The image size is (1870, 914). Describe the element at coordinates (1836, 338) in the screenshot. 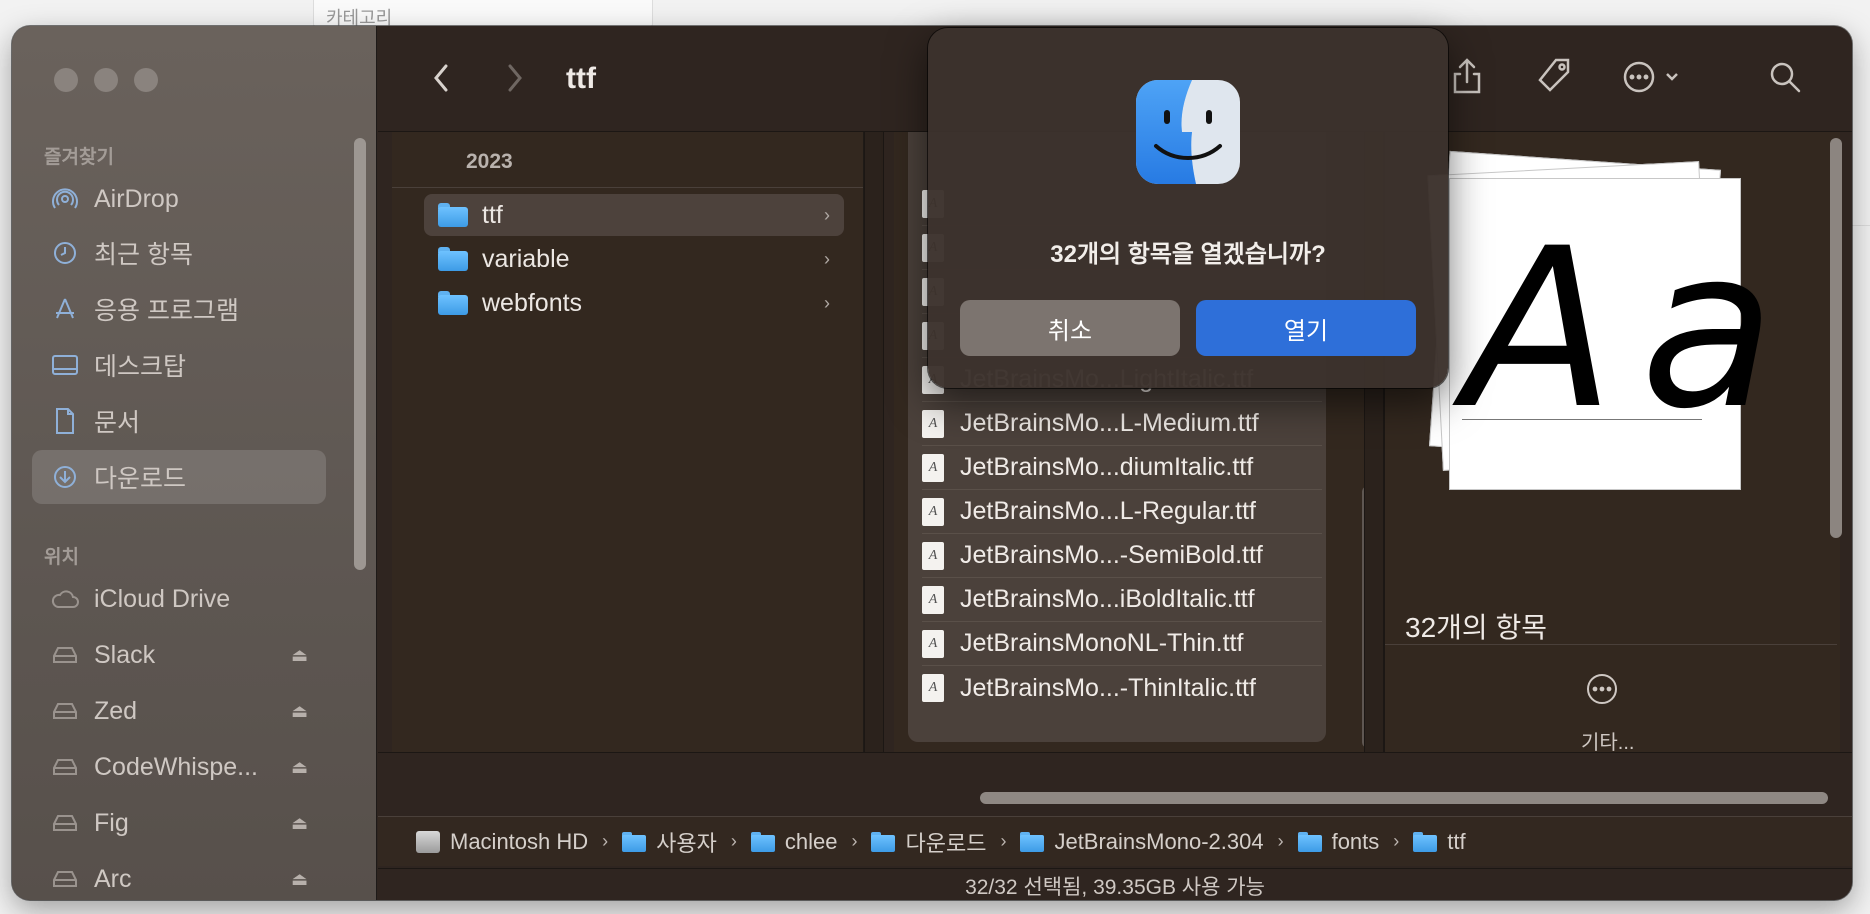

I see `preview-scrollbar` at that location.